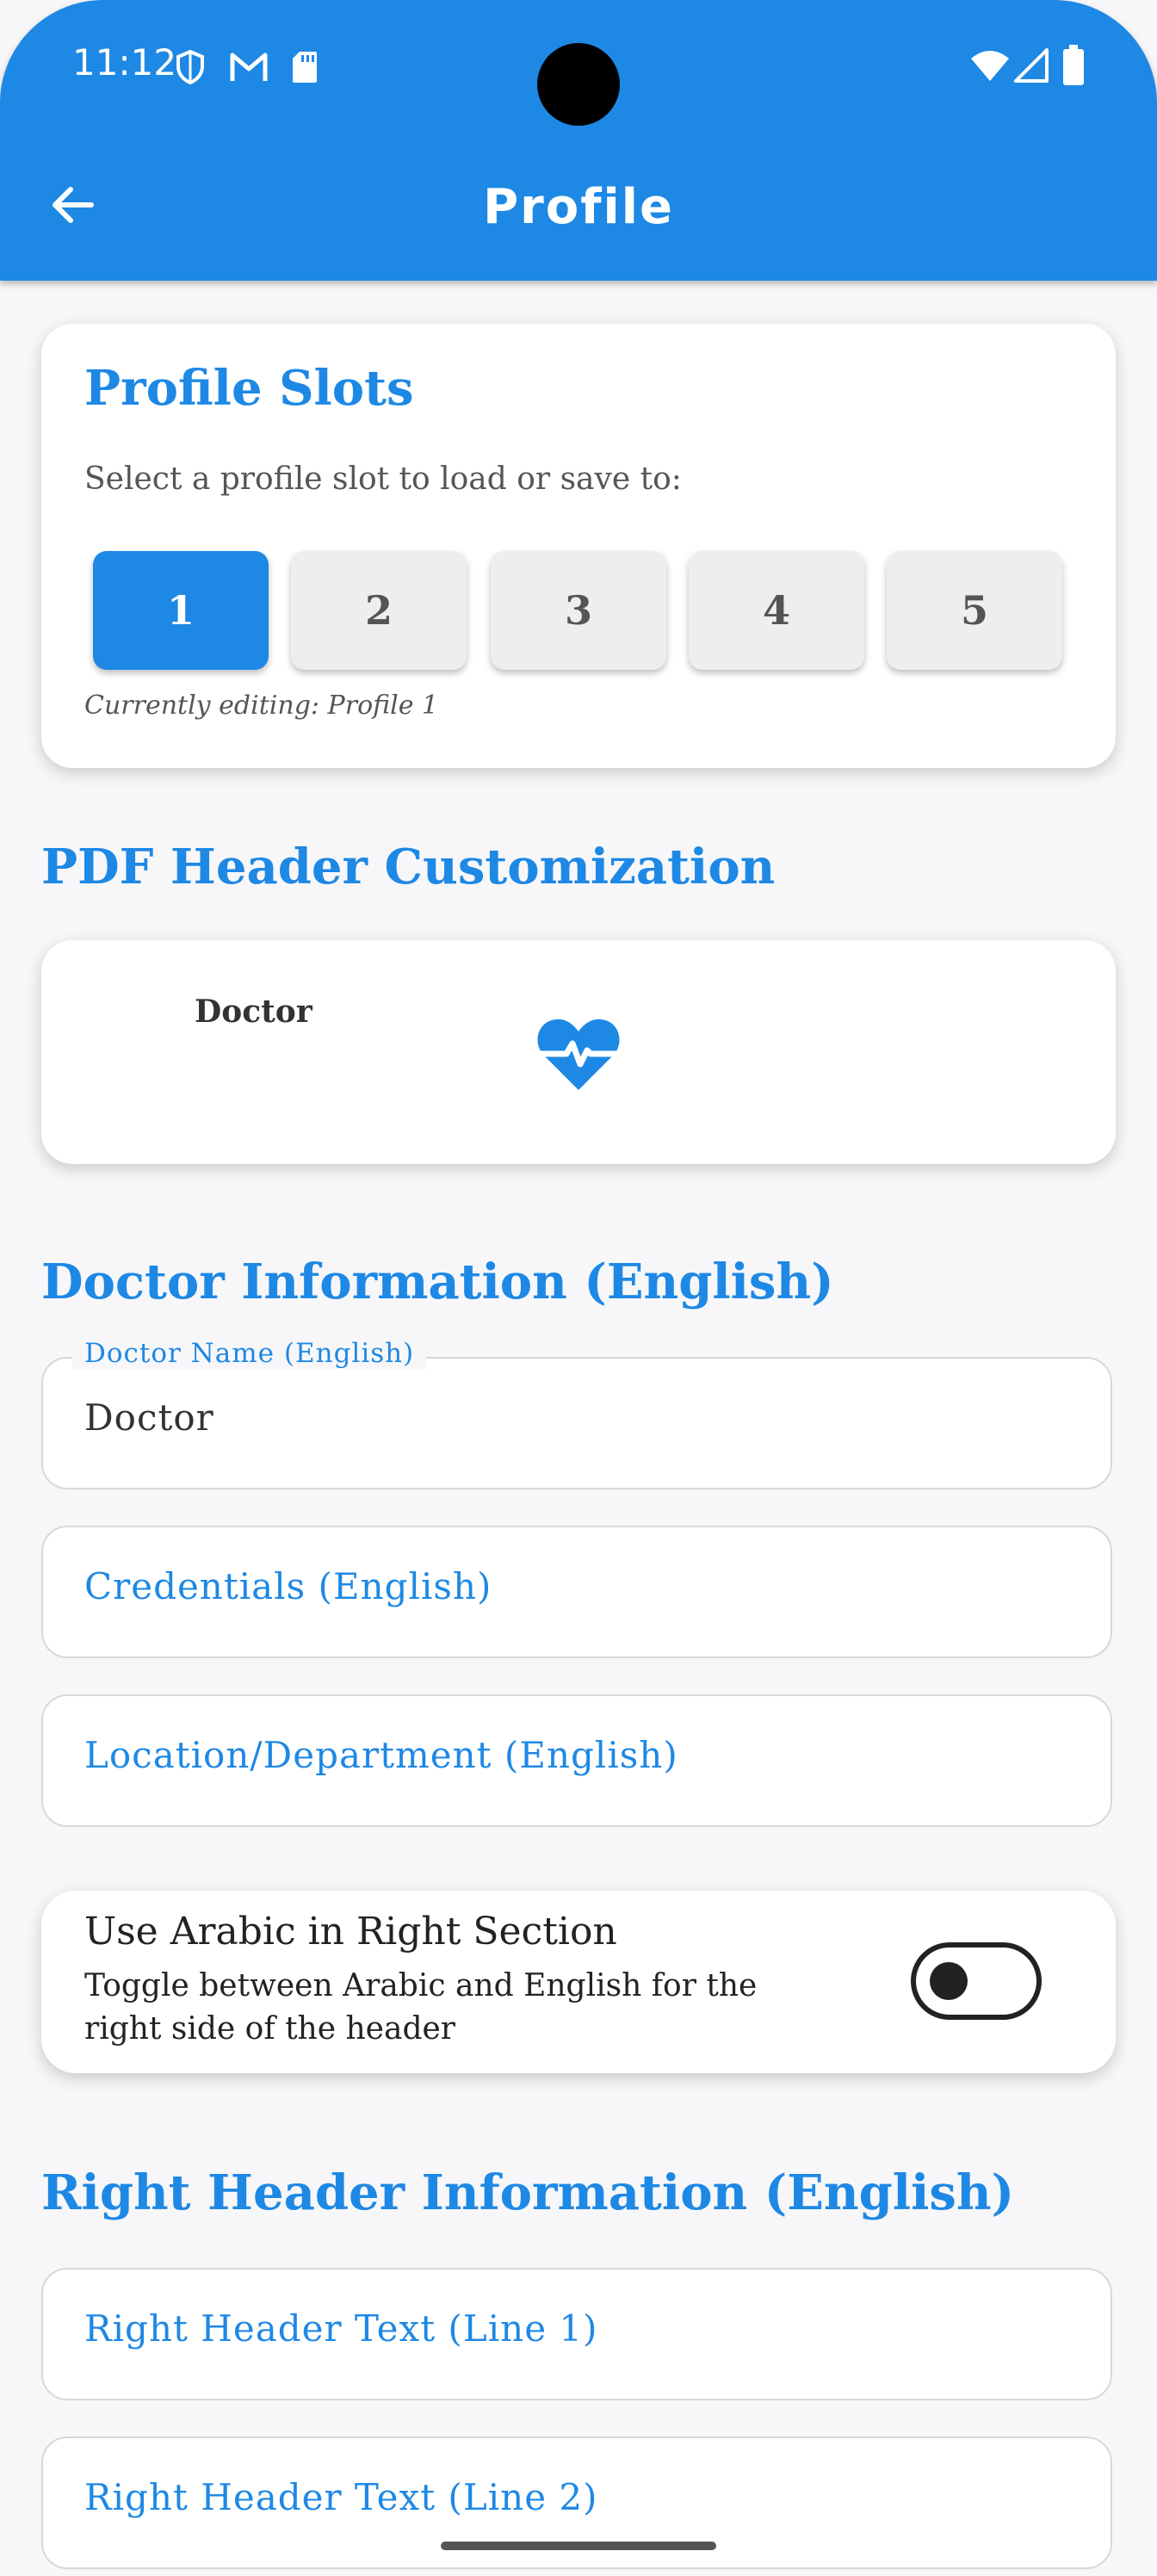 This screenshot has height=2576, width=1157. Describe the element at coordinates (577, 1592) in the screenshot. I see `credentials-field: Credentials (English)` at that location.